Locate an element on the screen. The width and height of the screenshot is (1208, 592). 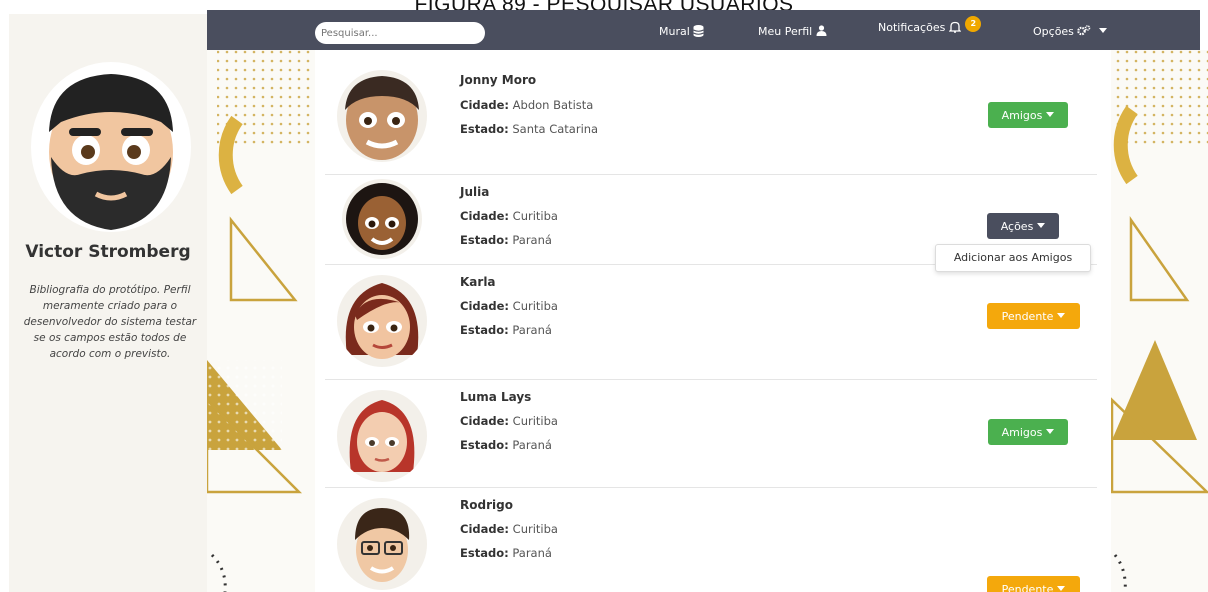
profile-avatar is located at coordinates (111, 147).